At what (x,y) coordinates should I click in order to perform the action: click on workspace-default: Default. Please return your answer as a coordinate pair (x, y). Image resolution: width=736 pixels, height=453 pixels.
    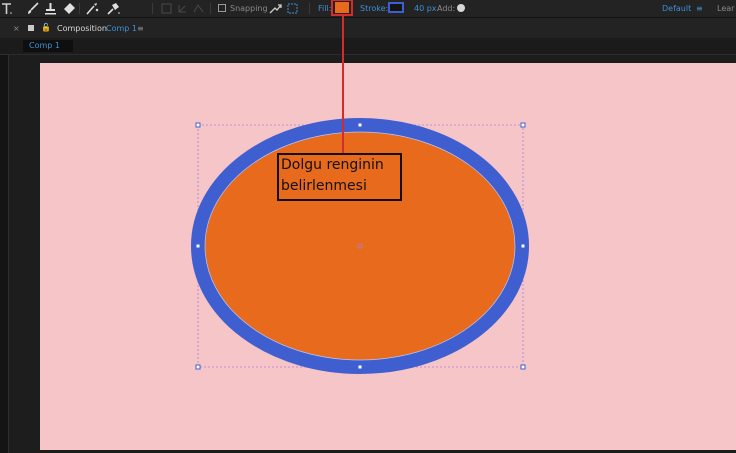
    Looking at the image, I should click on (676, 8).